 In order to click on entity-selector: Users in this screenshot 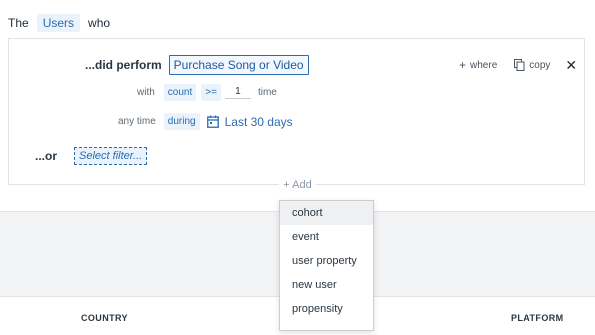, I will do `click(58, 23)`.